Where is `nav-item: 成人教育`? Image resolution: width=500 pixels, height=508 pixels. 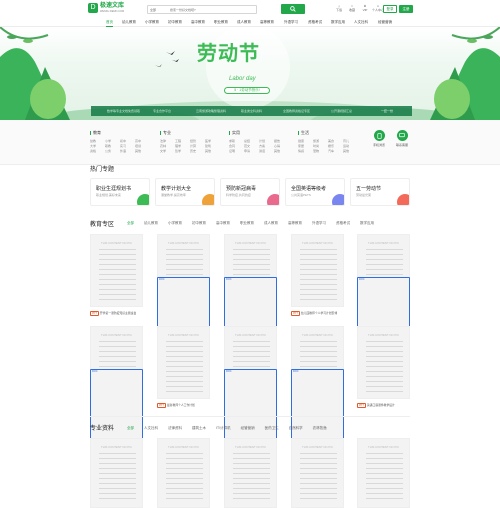 nav-item: 成人教育 is located at coordinates (244, 22).